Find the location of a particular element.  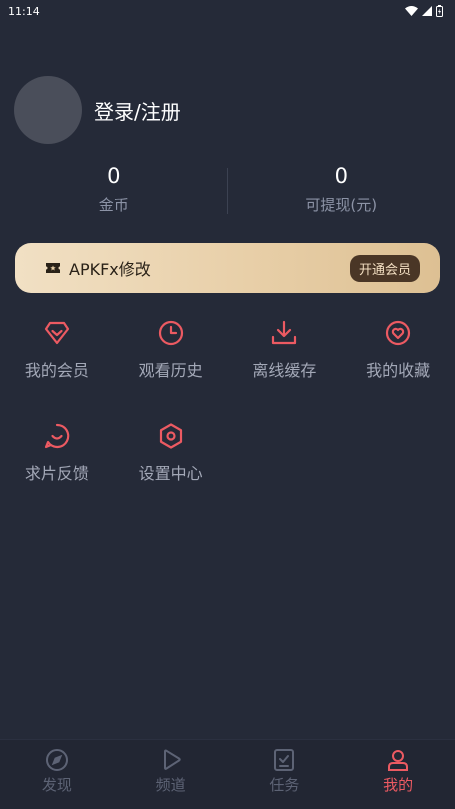

wifi-icon is located at coordinates (411, 11).